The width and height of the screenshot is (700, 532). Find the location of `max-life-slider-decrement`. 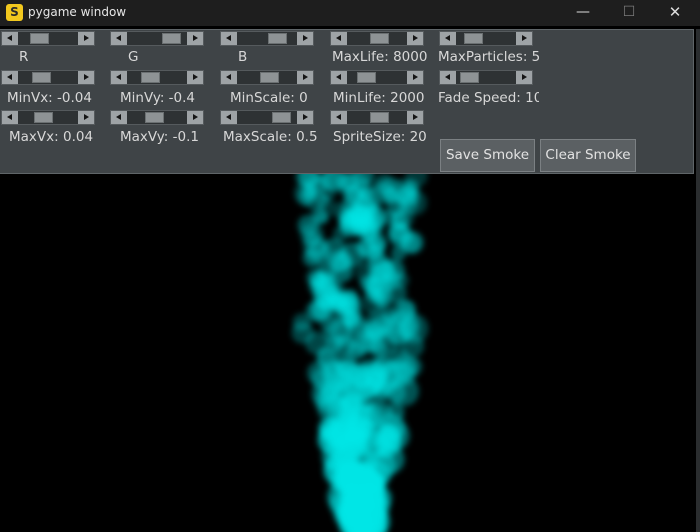

max-life-slider-decrement is located at coordinates (339, 38).